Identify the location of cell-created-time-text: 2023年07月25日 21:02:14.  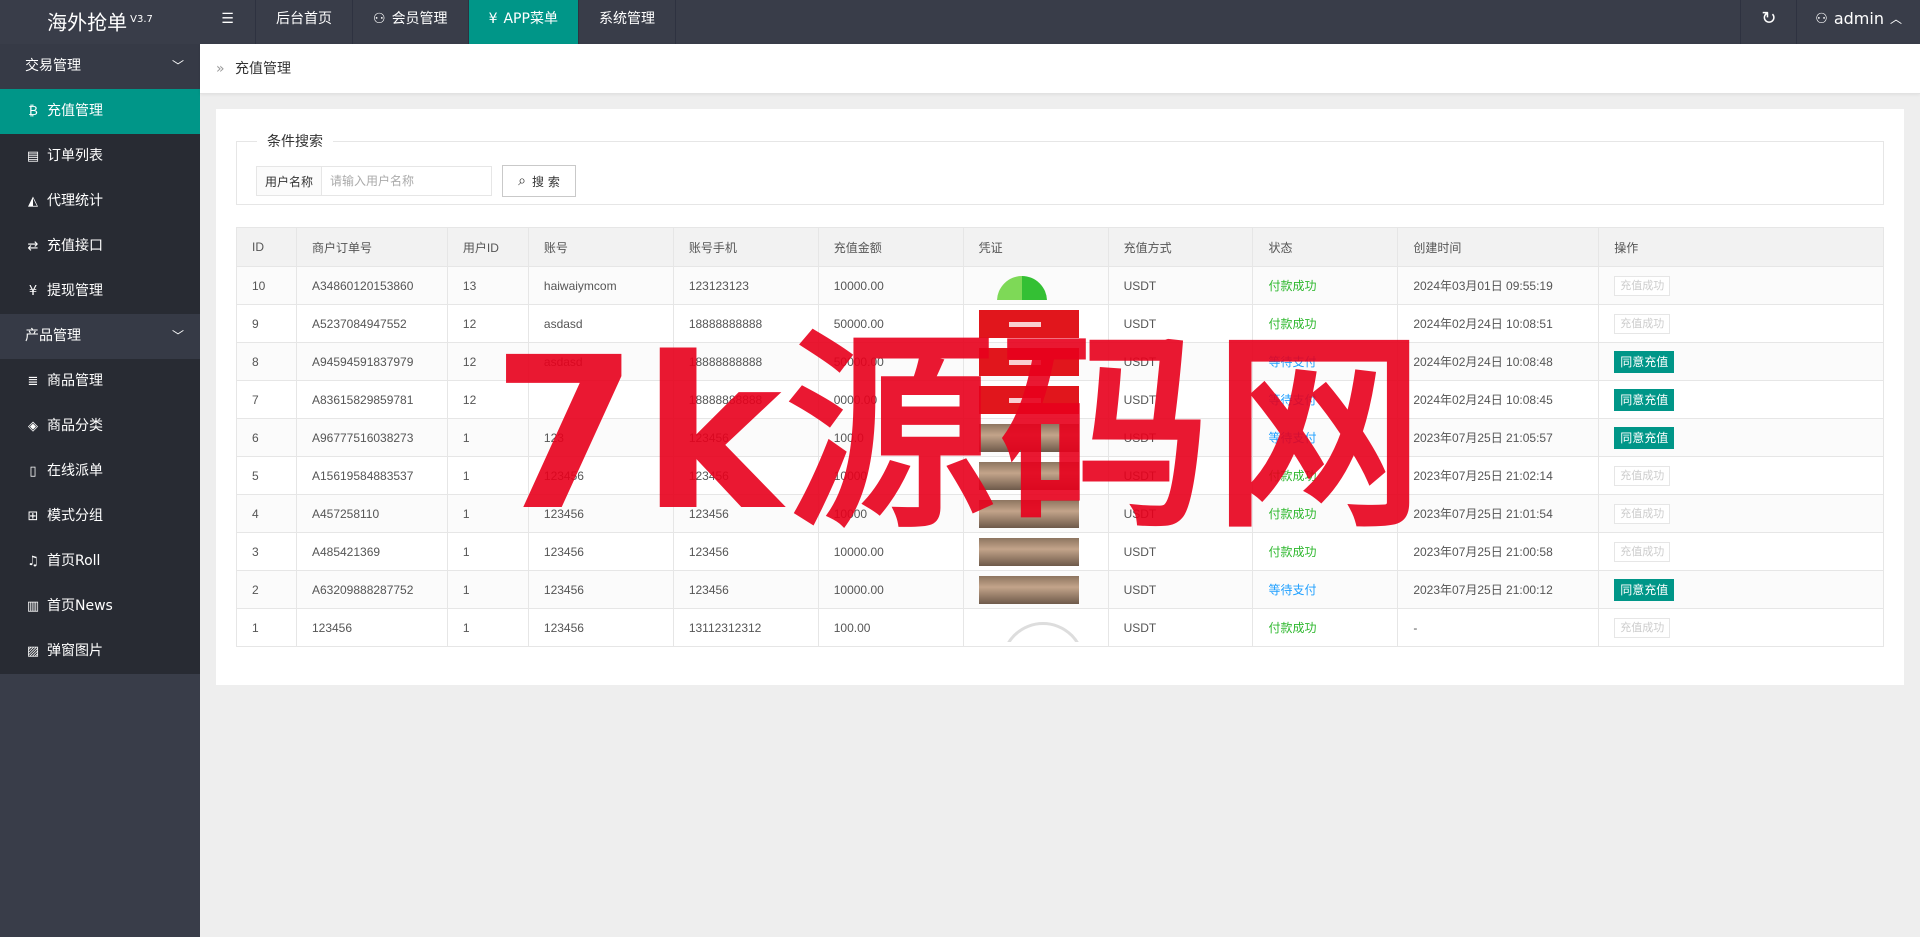
(1483, 476).